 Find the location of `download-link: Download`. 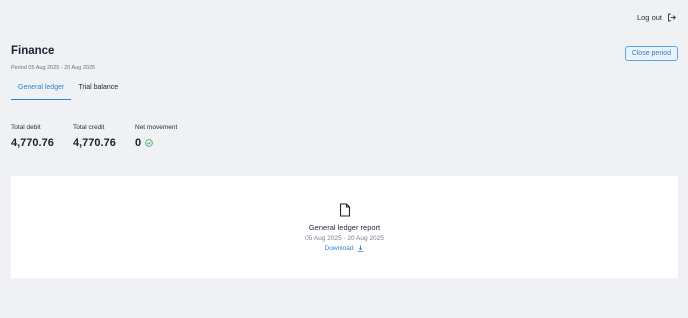

download-link: Download is located at coordinates (345, 248).